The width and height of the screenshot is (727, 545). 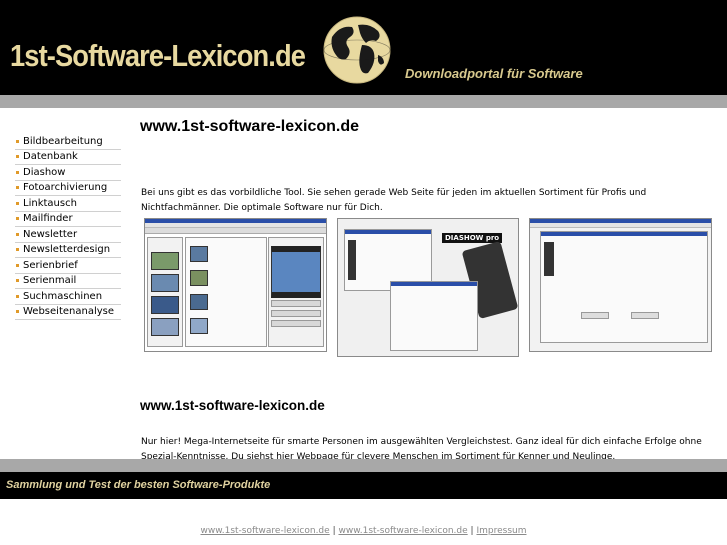 I want to click on sidebar-item-bildbearbeitung: Bildbearbeitung, so click(x=68, y=142).